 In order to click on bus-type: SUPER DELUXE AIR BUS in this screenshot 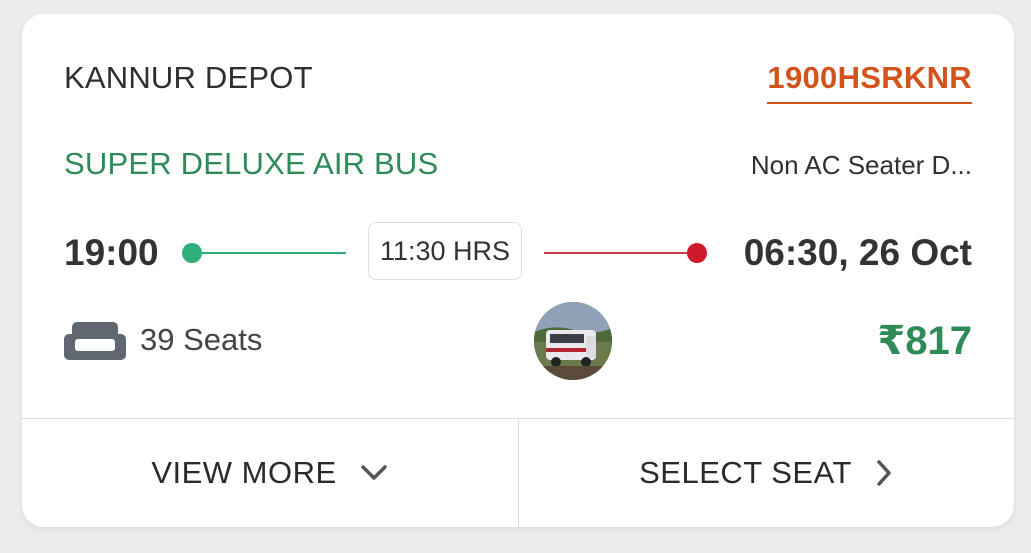, I will do `click(251, 163)`.